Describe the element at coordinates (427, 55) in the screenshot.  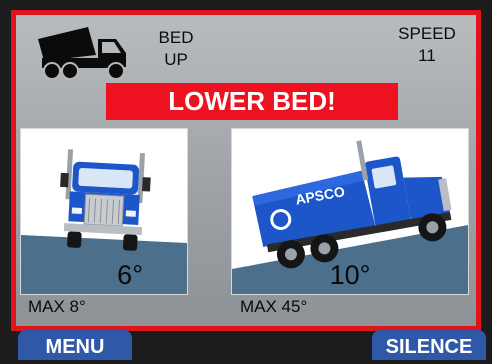
I see `speed-value: 11` at that location.